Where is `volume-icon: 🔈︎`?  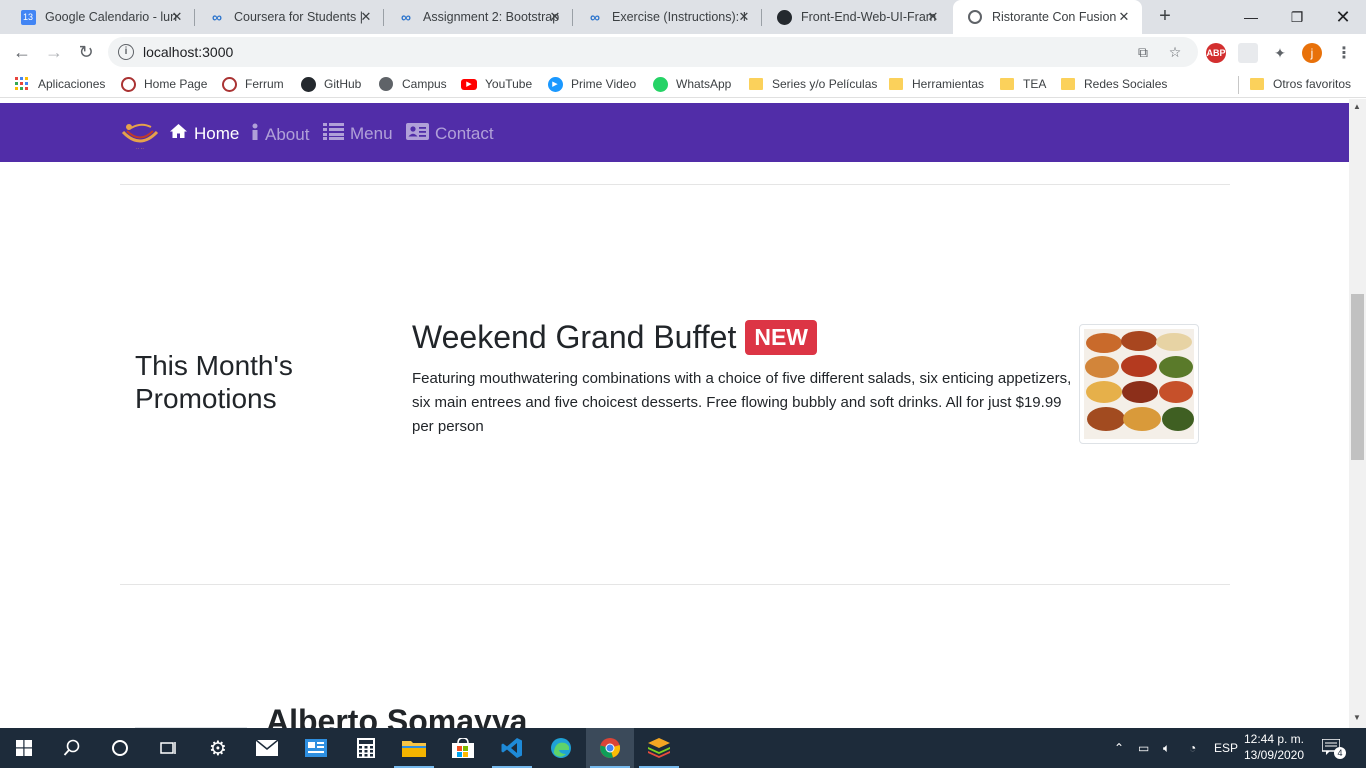
volume-icon: 🔈︎ is located at coordinates (1166, 748).